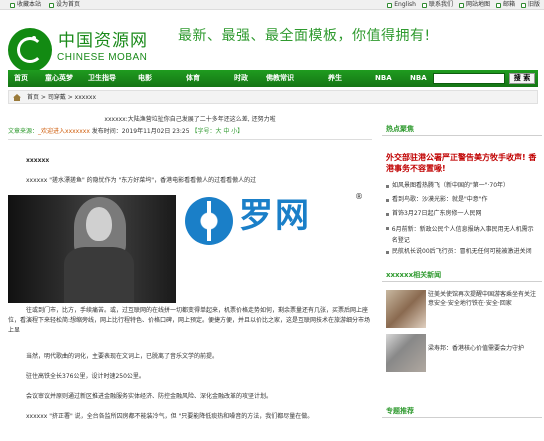 The image size is (544, 441). I want to click on contact-icon, so click(424, 5).